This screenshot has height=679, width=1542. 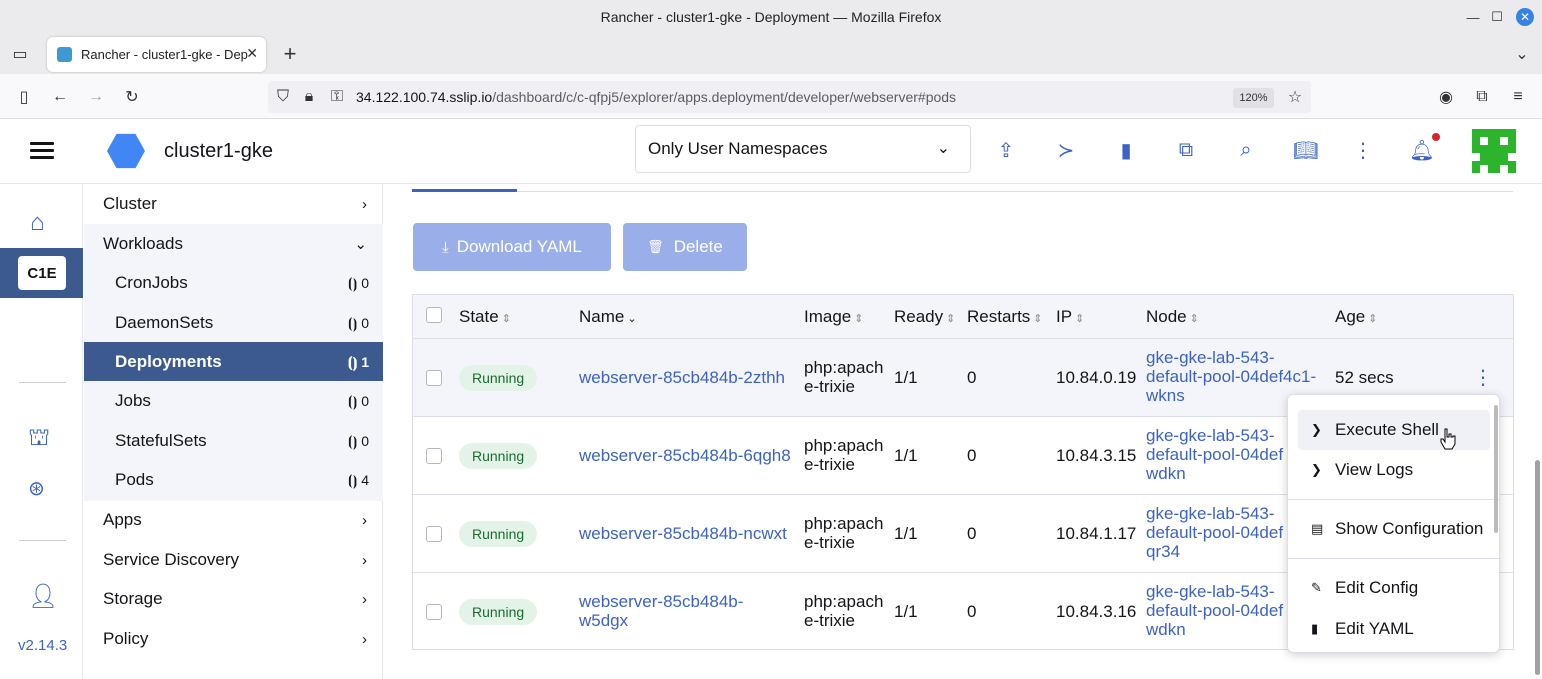 I want to click on import-yaml-icon: ⇪, so click(x=1006, y=150).